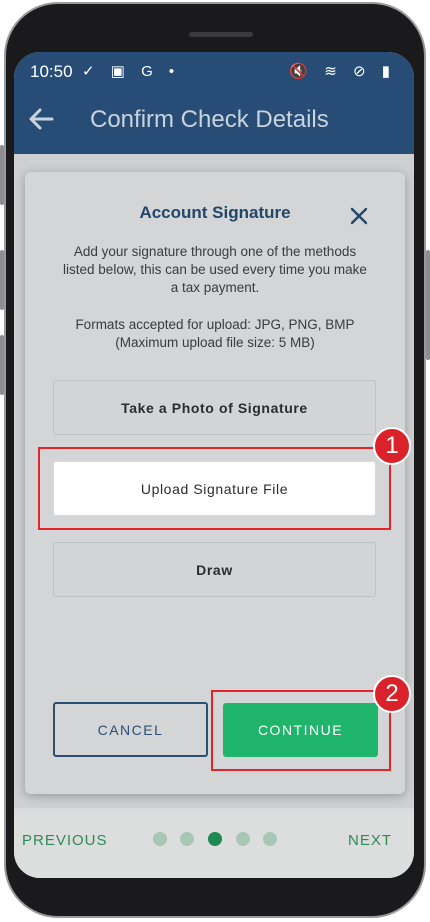  I want to click on bottom-navigation: PREVIOUS NEXT, so click(214, 845).